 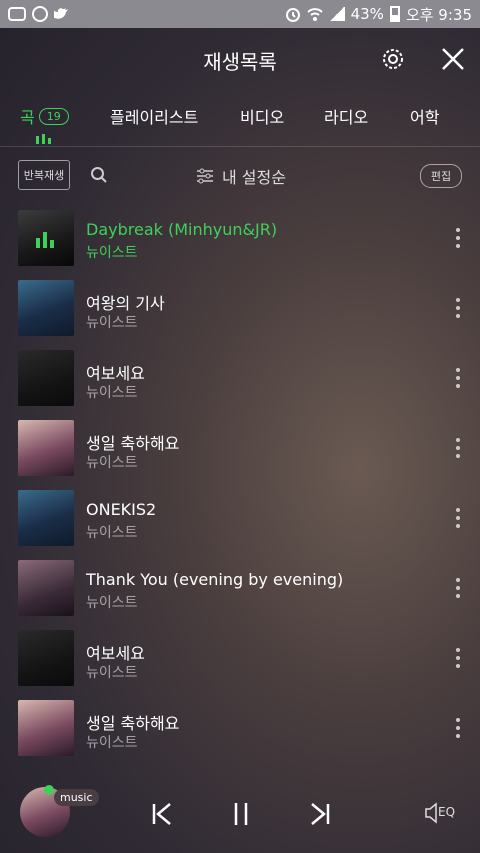 What do you see at coordinates (49, 790) in the screenshot?
I see `online-dot-icon` at bounding box center [49, 790].